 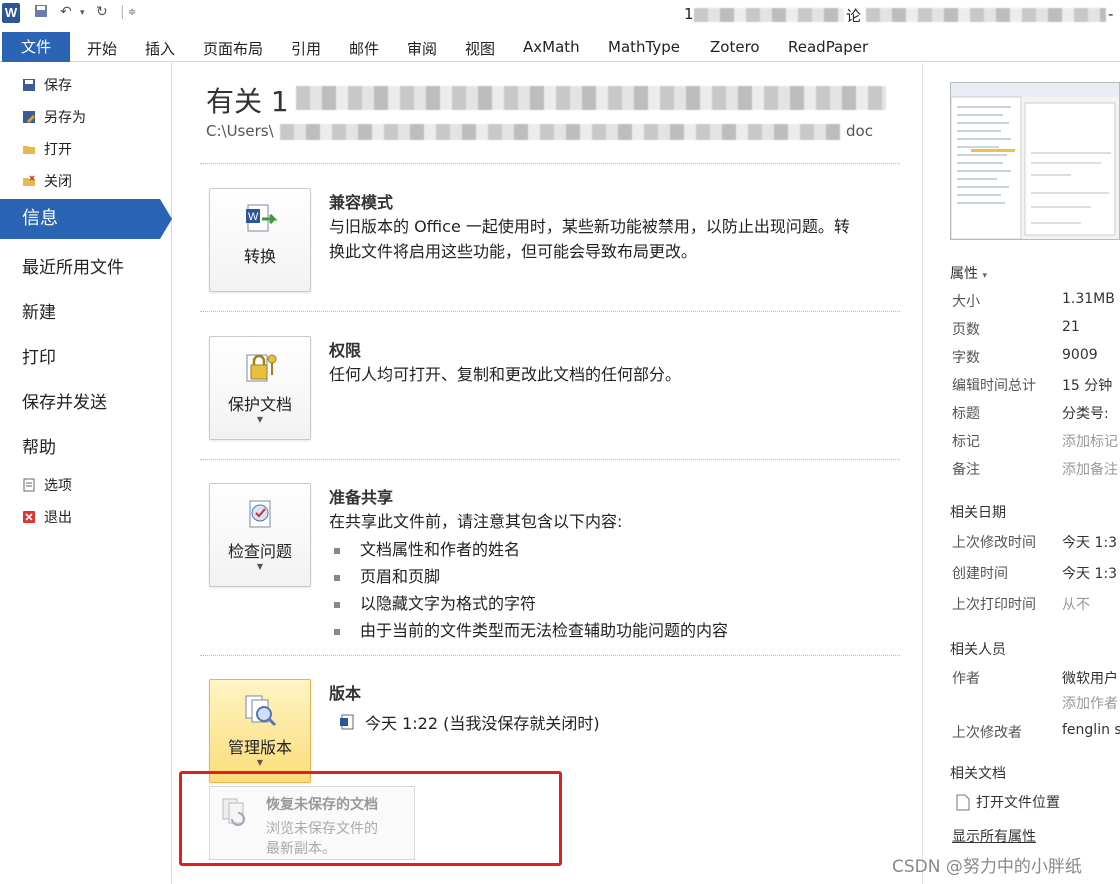 What do you see at coordinates (370, 818) in the screenshot?
I see `highlight-box` at bounding box center [370, 818].